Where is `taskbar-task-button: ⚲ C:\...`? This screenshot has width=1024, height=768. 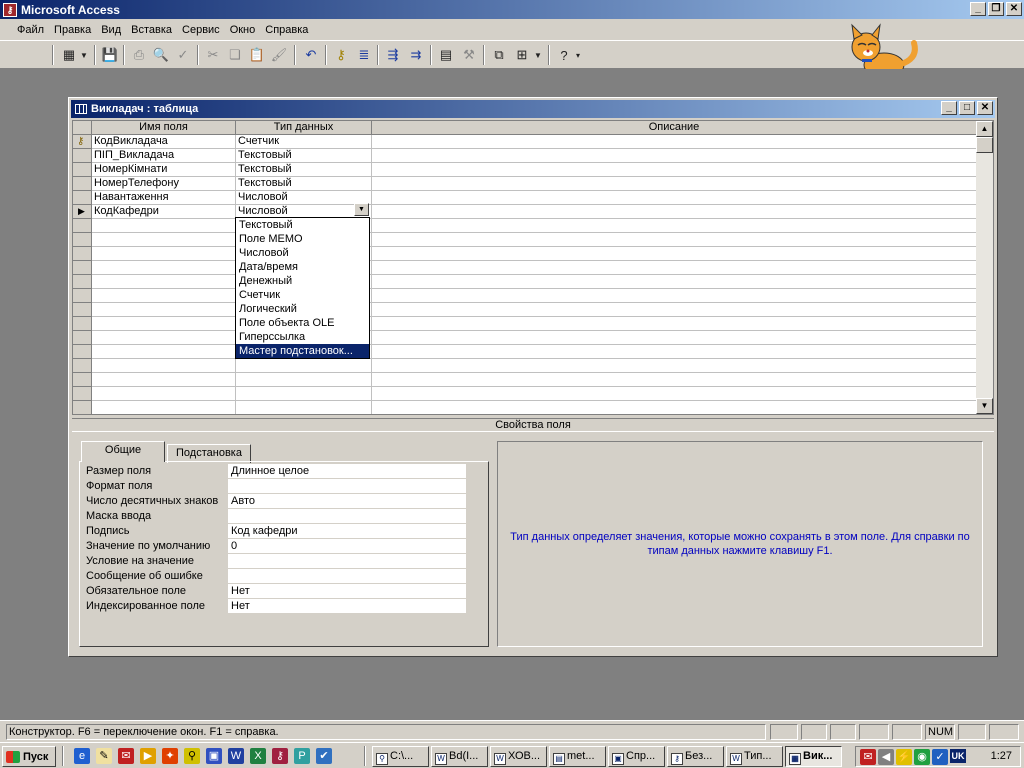
taskbar-task-button: ⚲ C:\... is located at coordinates (400, 756).